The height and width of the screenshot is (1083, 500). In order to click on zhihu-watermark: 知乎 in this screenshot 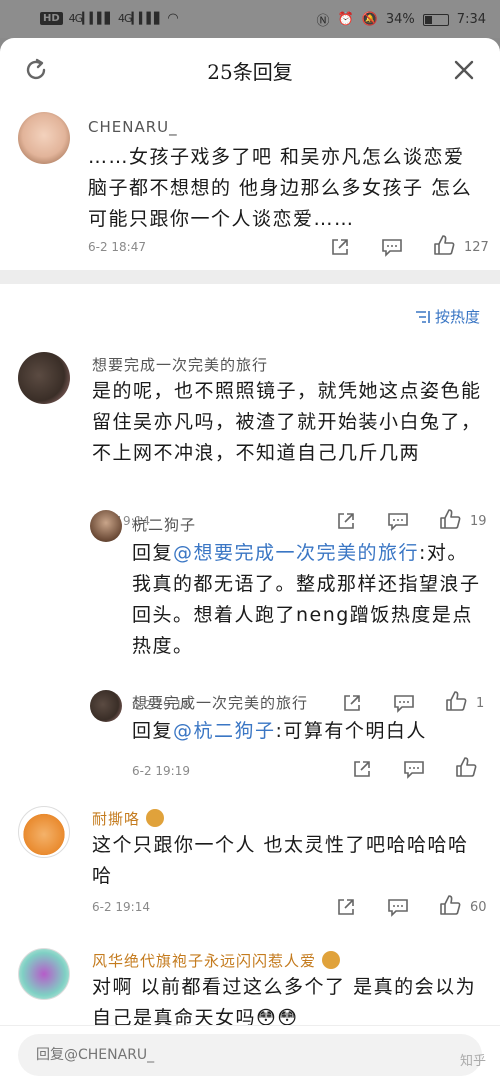, I will do `click(472, 1061)`.